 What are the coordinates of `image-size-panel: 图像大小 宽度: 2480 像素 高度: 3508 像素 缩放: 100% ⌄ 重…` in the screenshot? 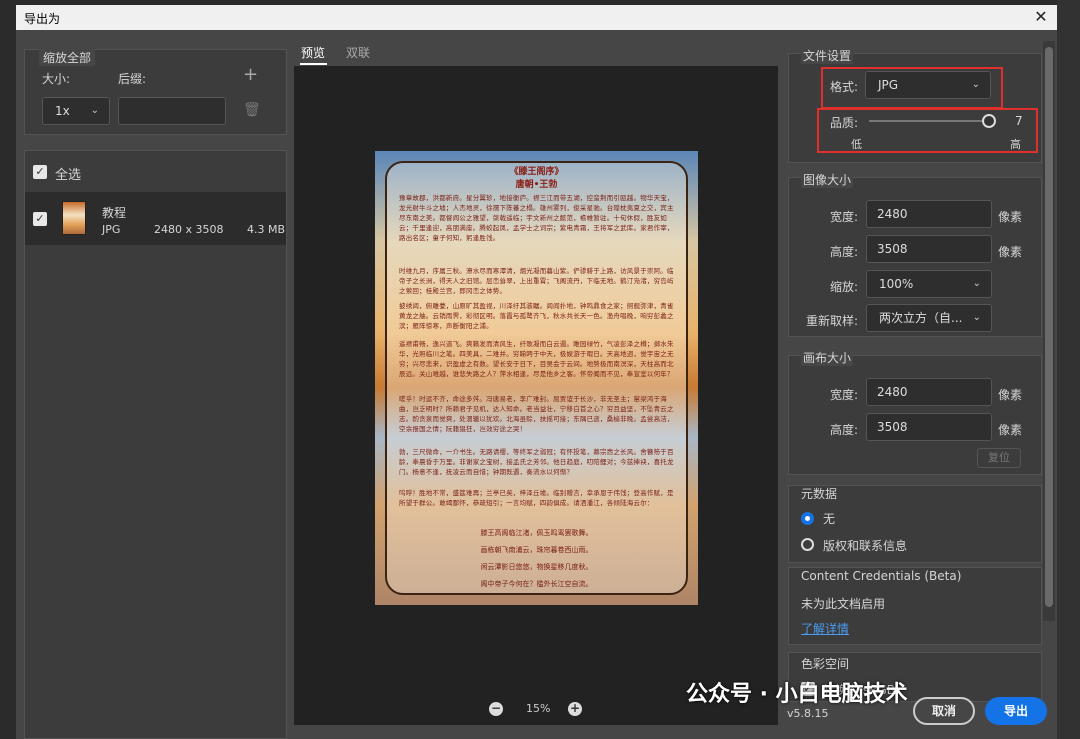 It's located at (915, 254).